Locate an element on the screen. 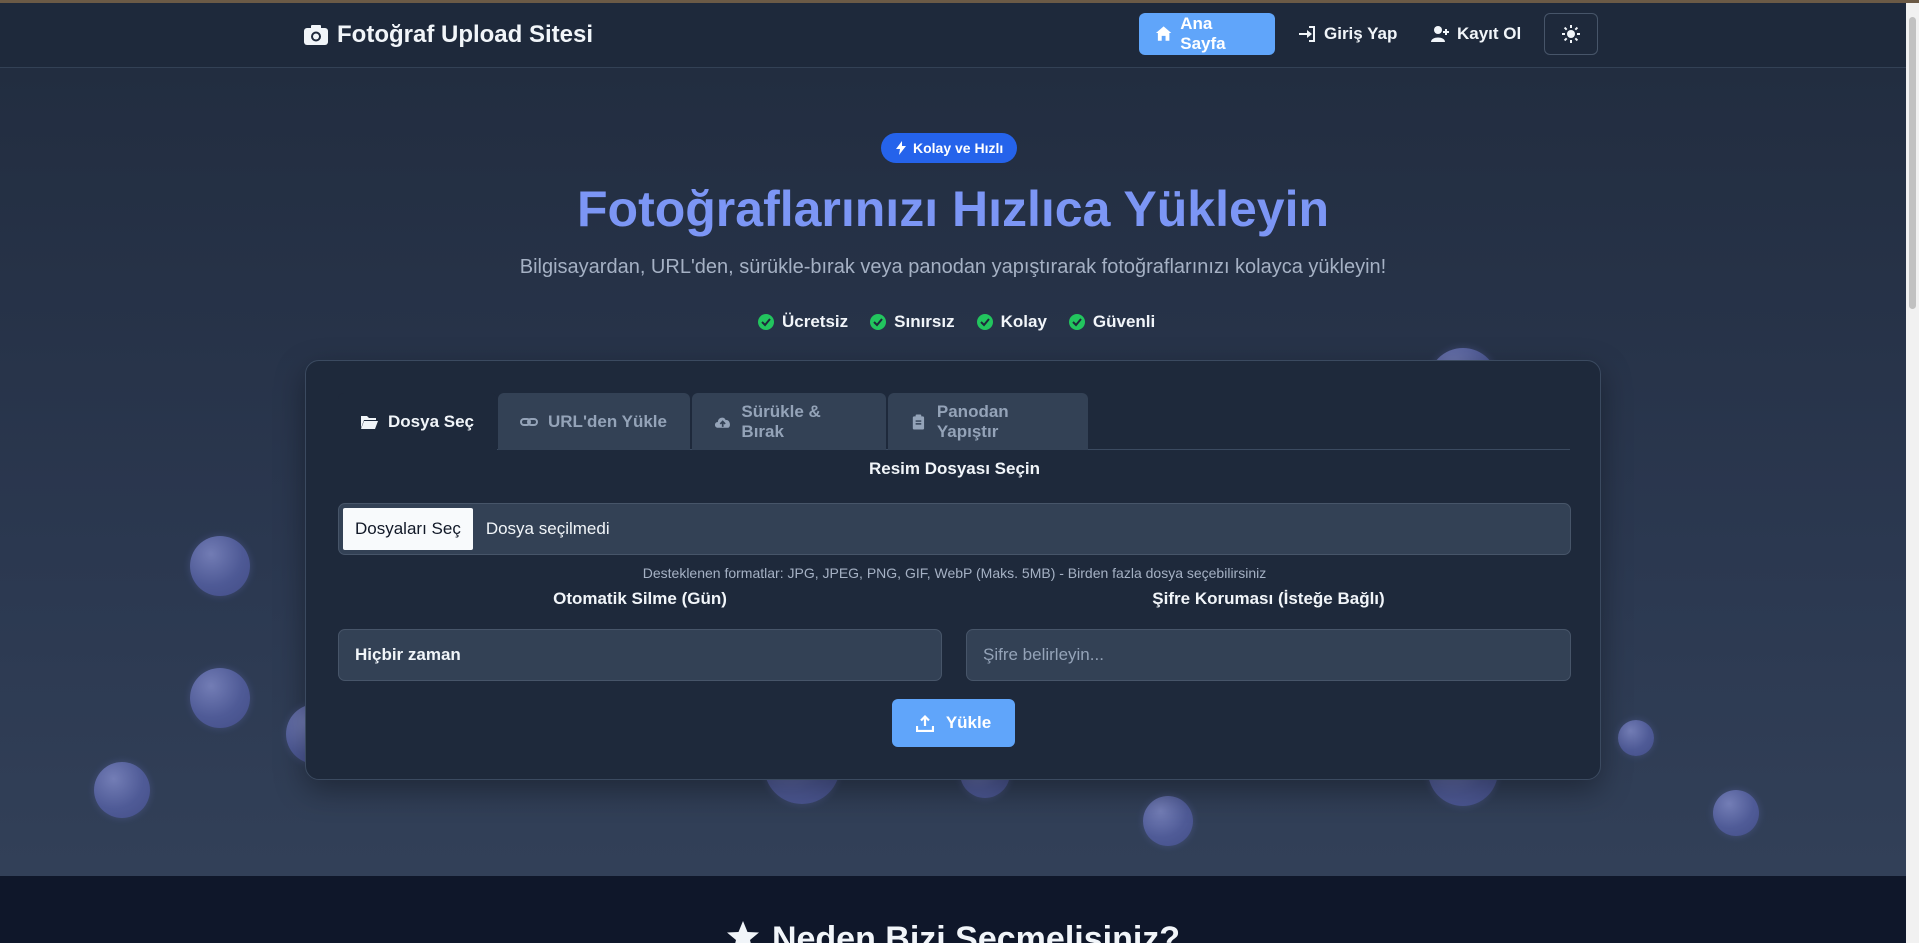 The width and height of the screenshot is (1919, 943). upload-button: Yükle is located at coordinates (953, 723).